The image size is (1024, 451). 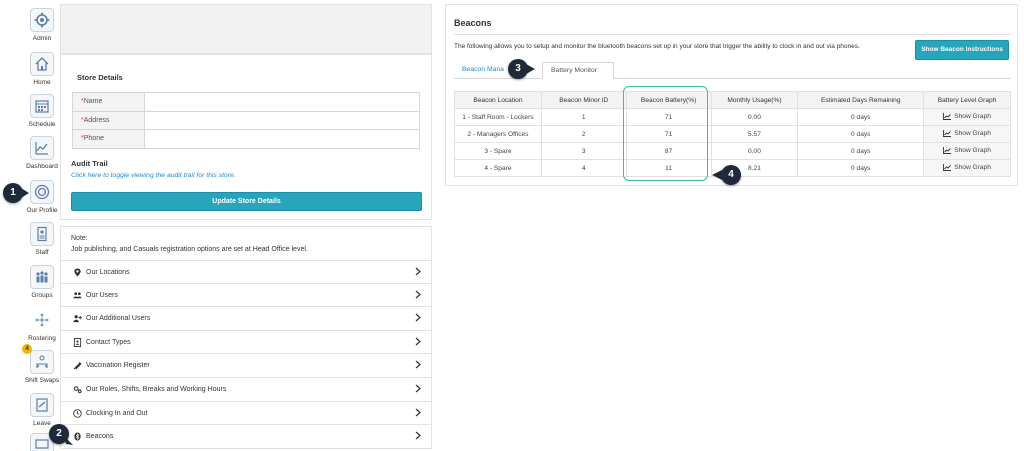 I want to click on menu-item-beacons: Beacons, so click(x=246, y=437).